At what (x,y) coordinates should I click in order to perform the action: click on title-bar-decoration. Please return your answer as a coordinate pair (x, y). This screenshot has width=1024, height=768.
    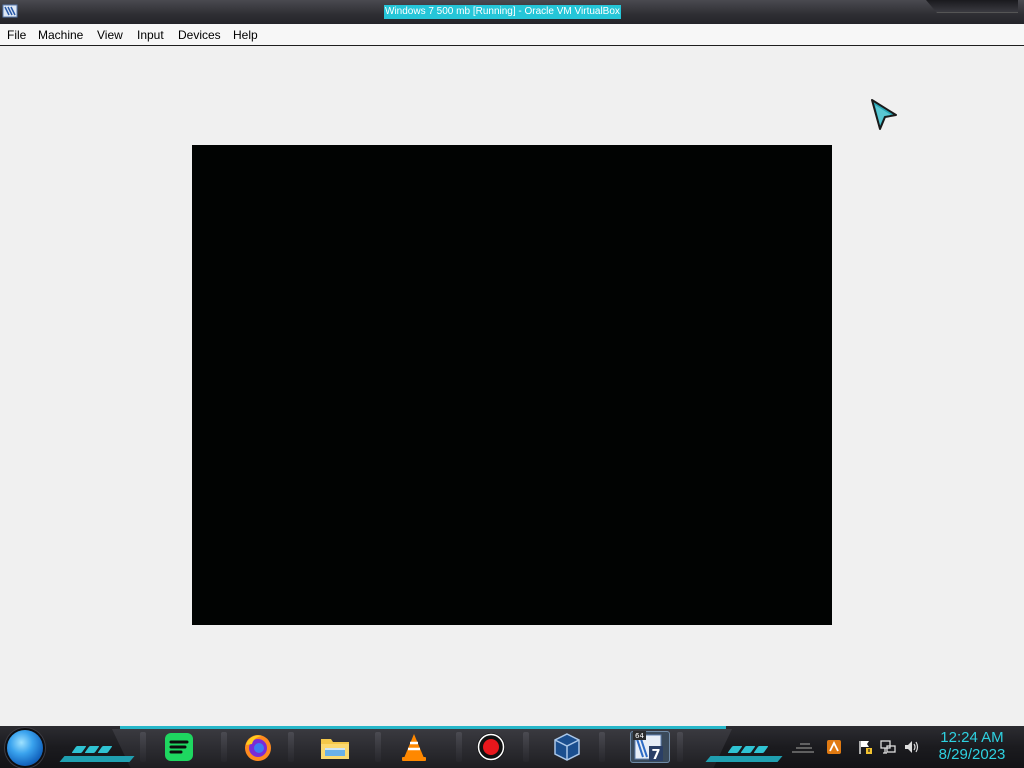
    Looking at the image, I should click on (972, 6).